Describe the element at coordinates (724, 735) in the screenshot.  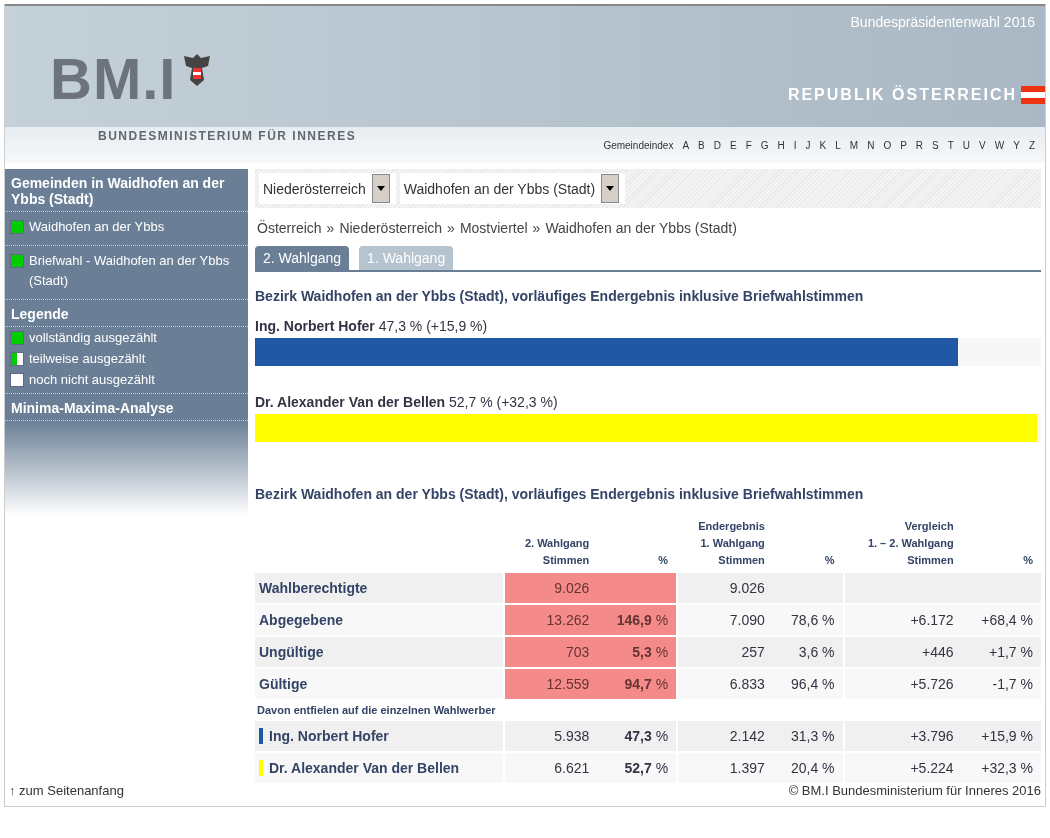
I see `table-cell: 2.142` at that location.